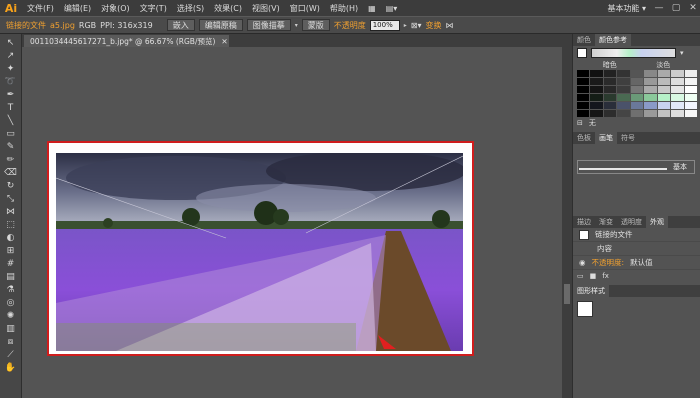  Describe the element at coordinates (580, 123) in the screenshot. I see `swatch-options-icon: ⊟` at that location.